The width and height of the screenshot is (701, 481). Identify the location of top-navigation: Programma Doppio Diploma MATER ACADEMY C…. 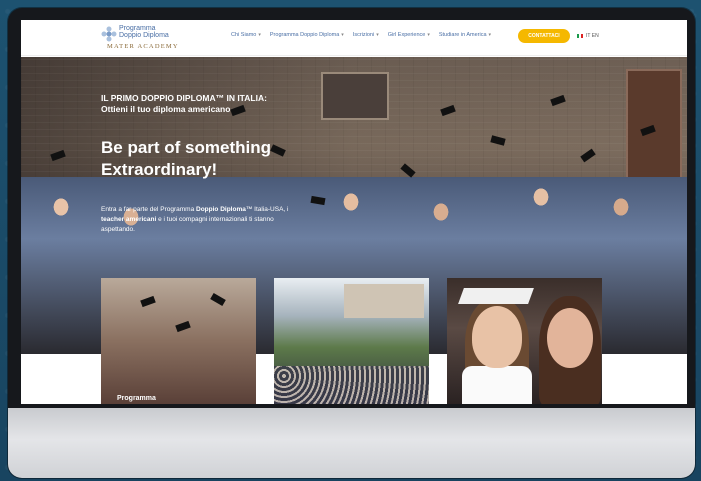
(354, 38).